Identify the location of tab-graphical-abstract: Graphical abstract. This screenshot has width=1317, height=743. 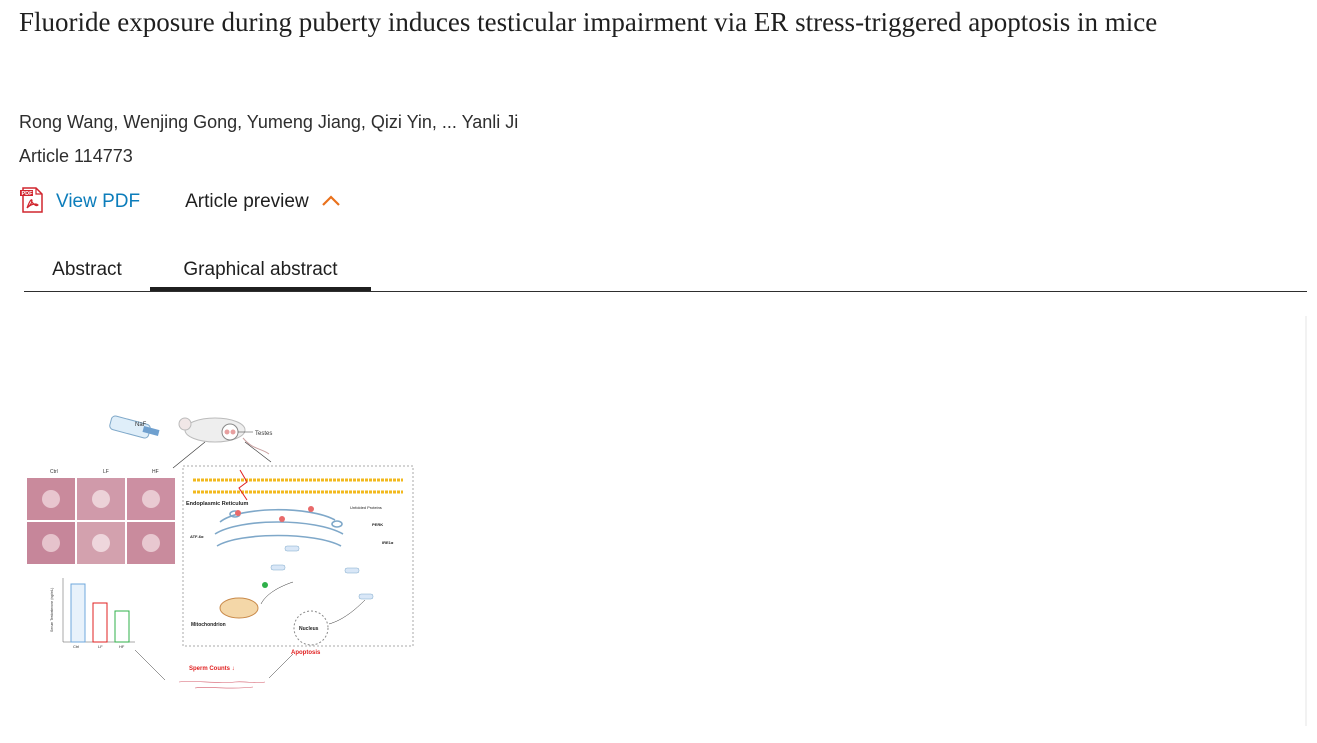
(260, 272).